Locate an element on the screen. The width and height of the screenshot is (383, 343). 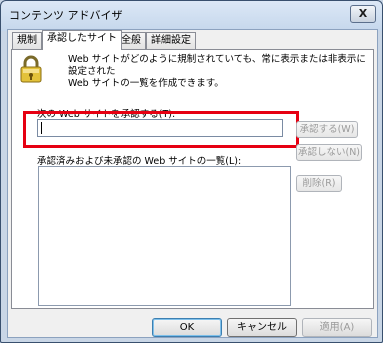
approve-button: 承認する(W) is located at coordinates (327, 129).